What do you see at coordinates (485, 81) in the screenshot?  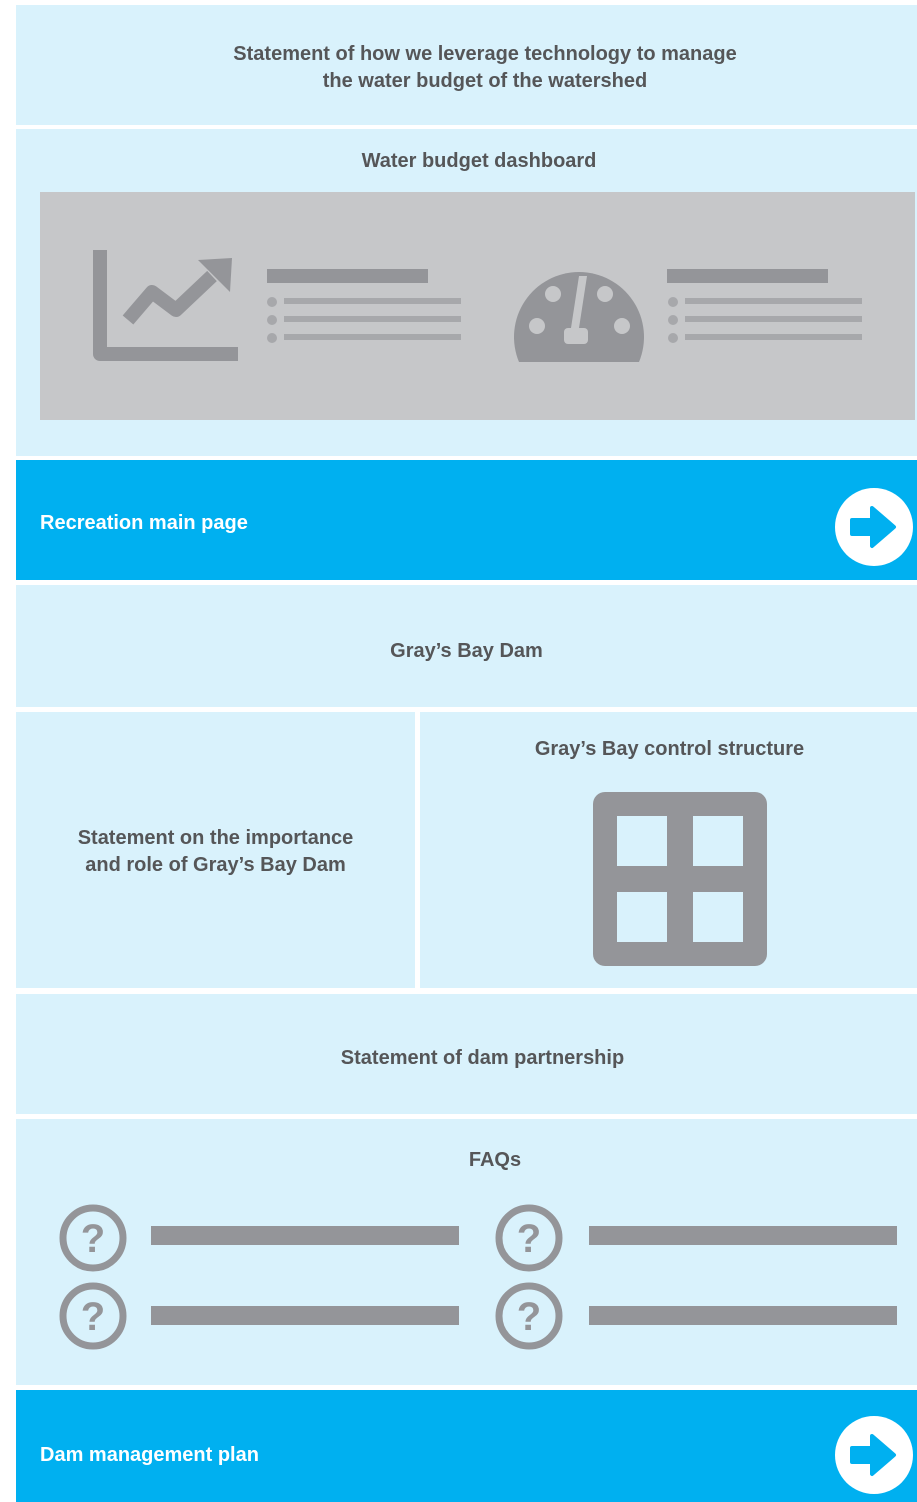 I see `technology-statement-line2: the water budget of the watershed` at bounding box center [485, 81].